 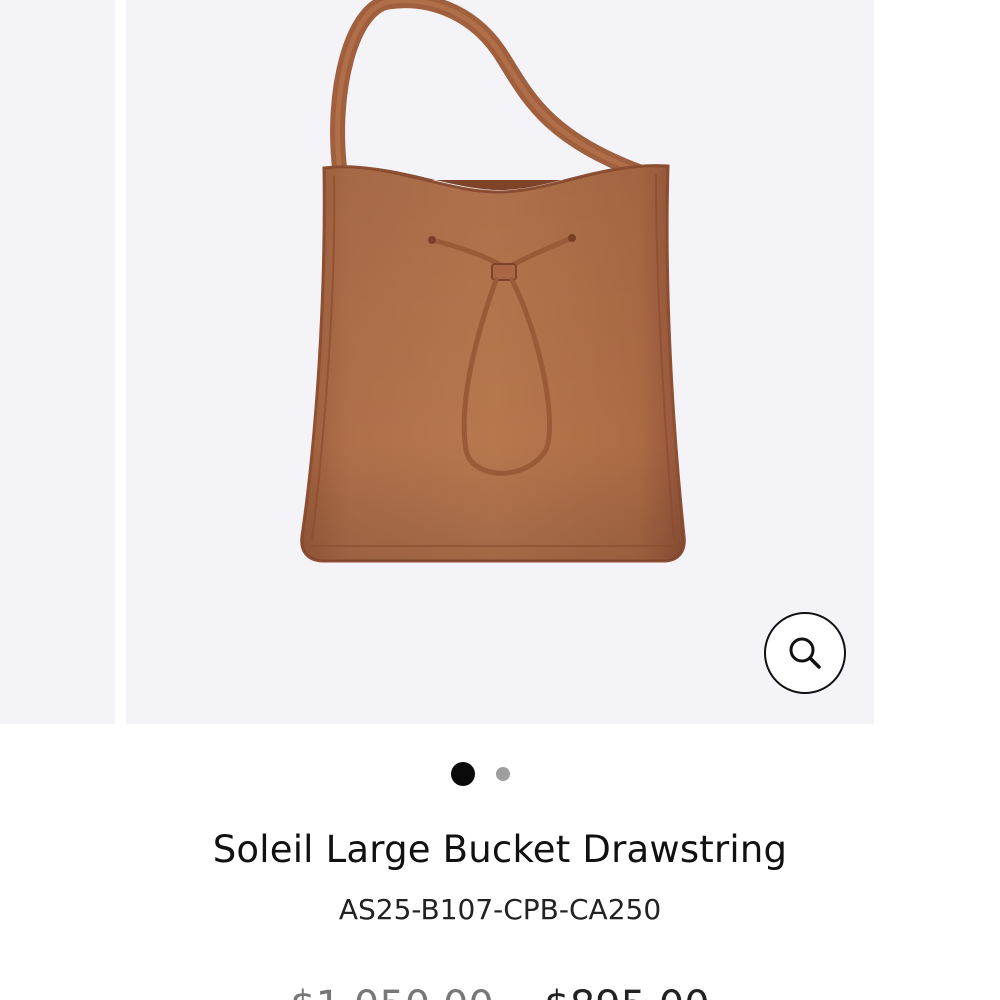 What do you see at coordinates (500, 849) in the screenshot?
I see `product-title: Soleil Large Bucket Drawstring` at bounding box center [500, 849].